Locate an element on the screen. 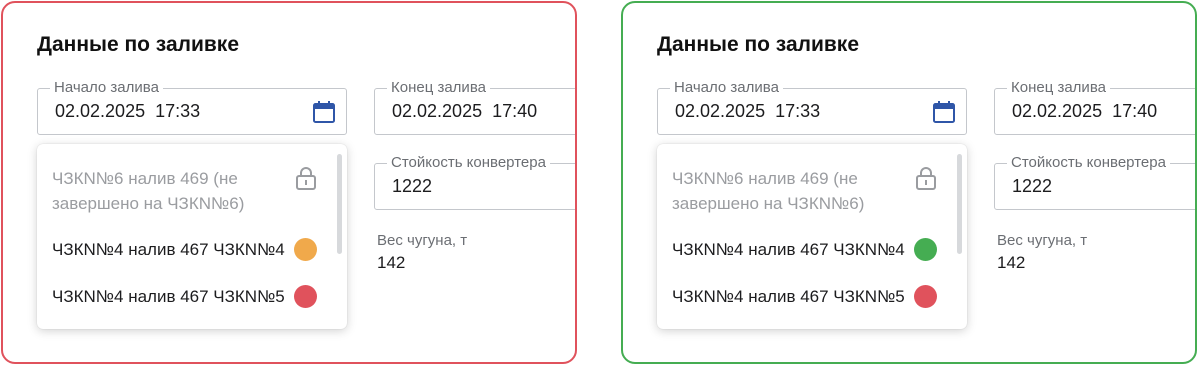 Image resolution: width=1200 pixels, height=367 pixels. status-dot-green is located at coordinates (925, 249).